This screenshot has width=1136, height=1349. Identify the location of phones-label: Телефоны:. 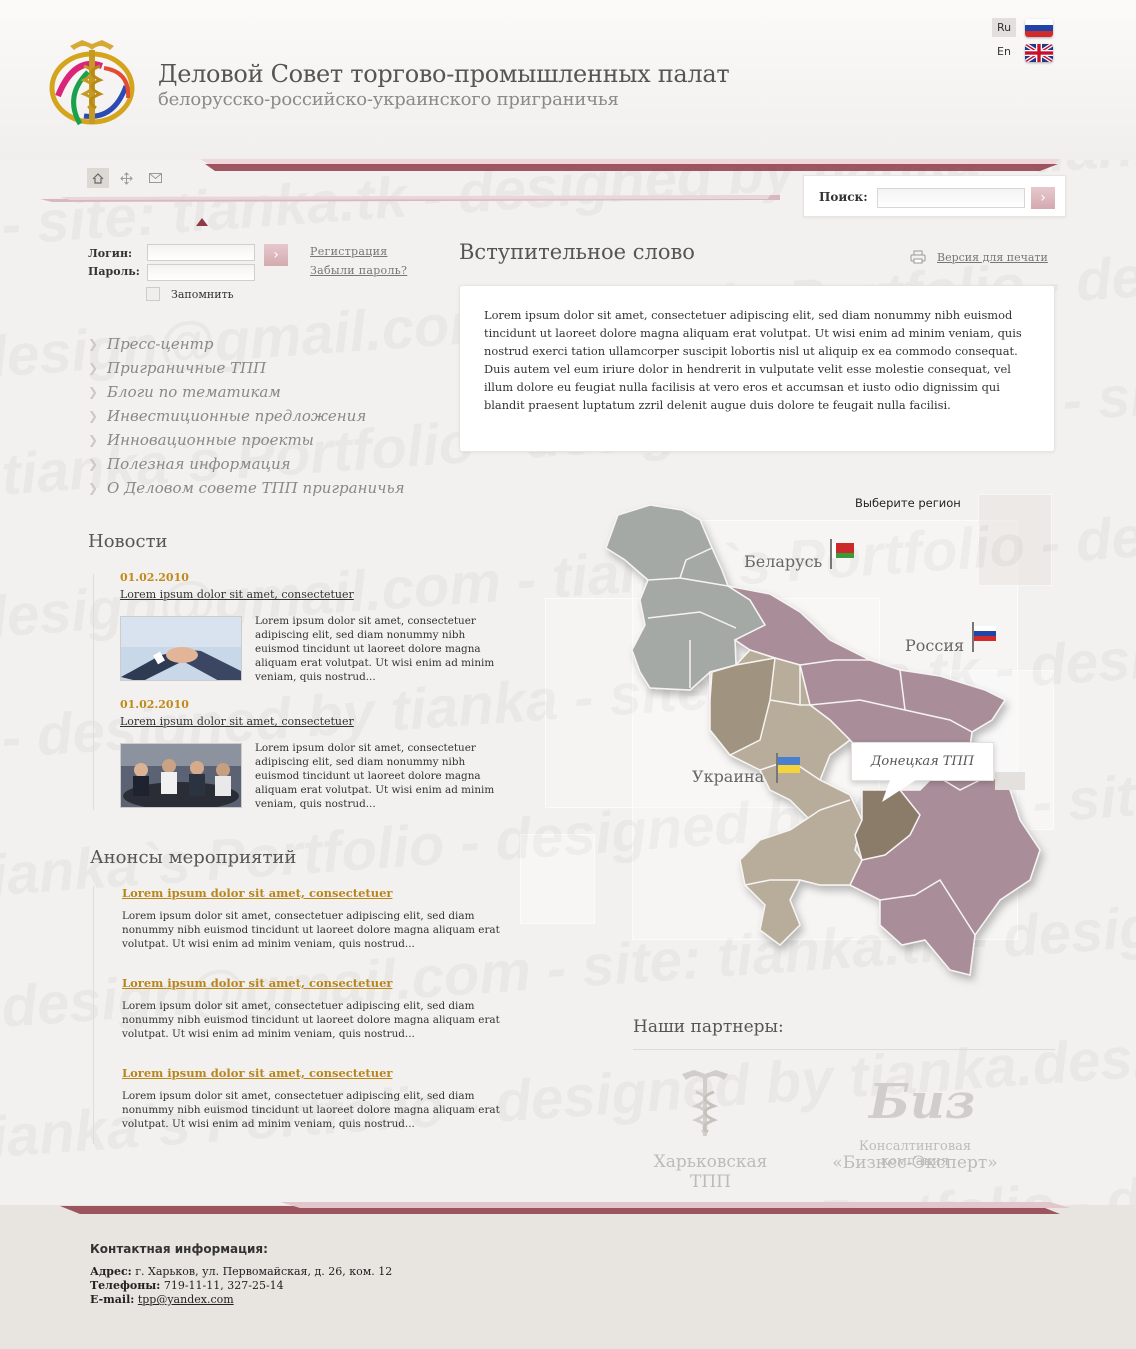
(125, 1285).